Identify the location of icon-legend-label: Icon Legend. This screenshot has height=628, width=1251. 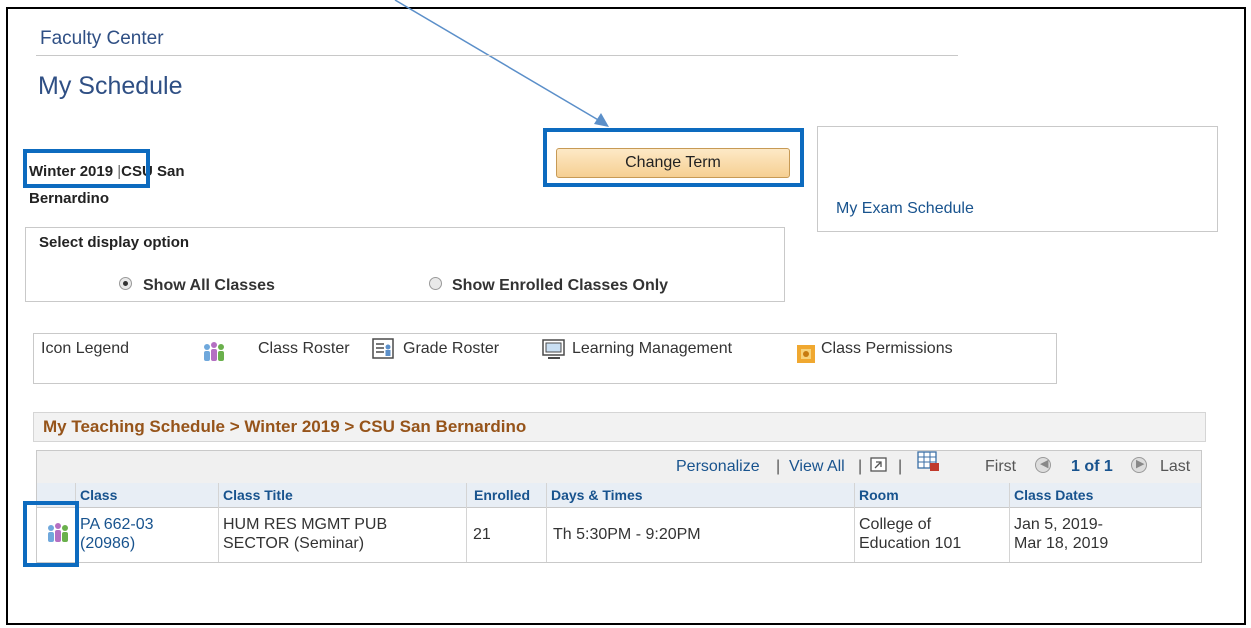
(85, 348).